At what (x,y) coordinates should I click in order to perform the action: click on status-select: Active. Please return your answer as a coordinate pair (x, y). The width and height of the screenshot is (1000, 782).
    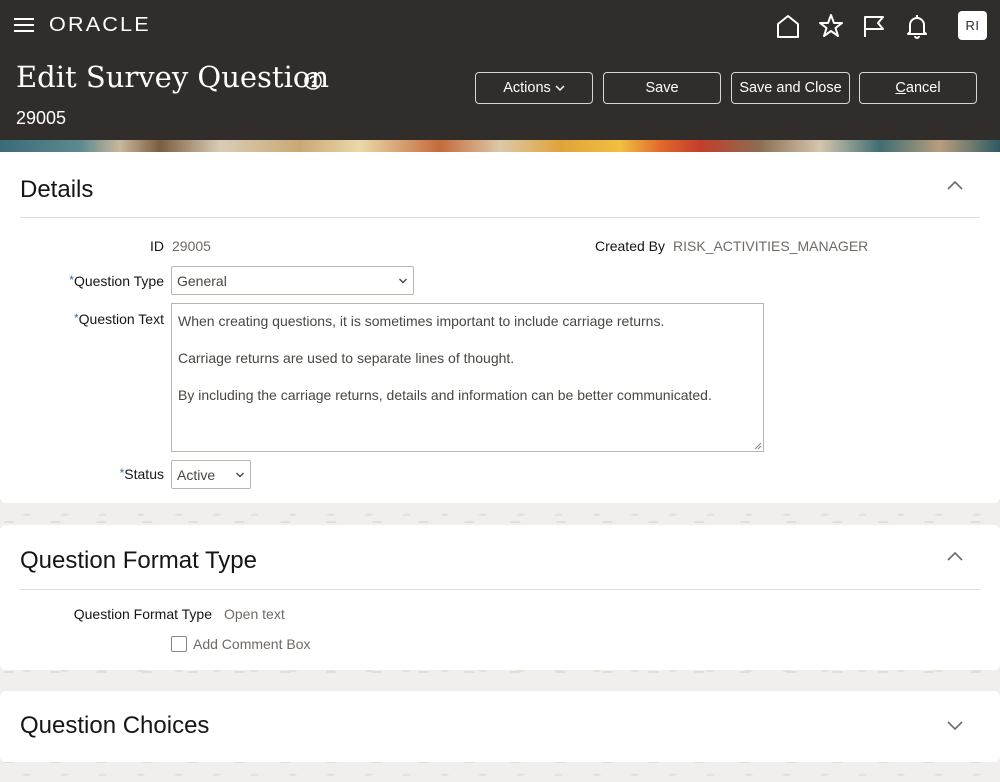
    Looking at the image, I should click on (211, 474).